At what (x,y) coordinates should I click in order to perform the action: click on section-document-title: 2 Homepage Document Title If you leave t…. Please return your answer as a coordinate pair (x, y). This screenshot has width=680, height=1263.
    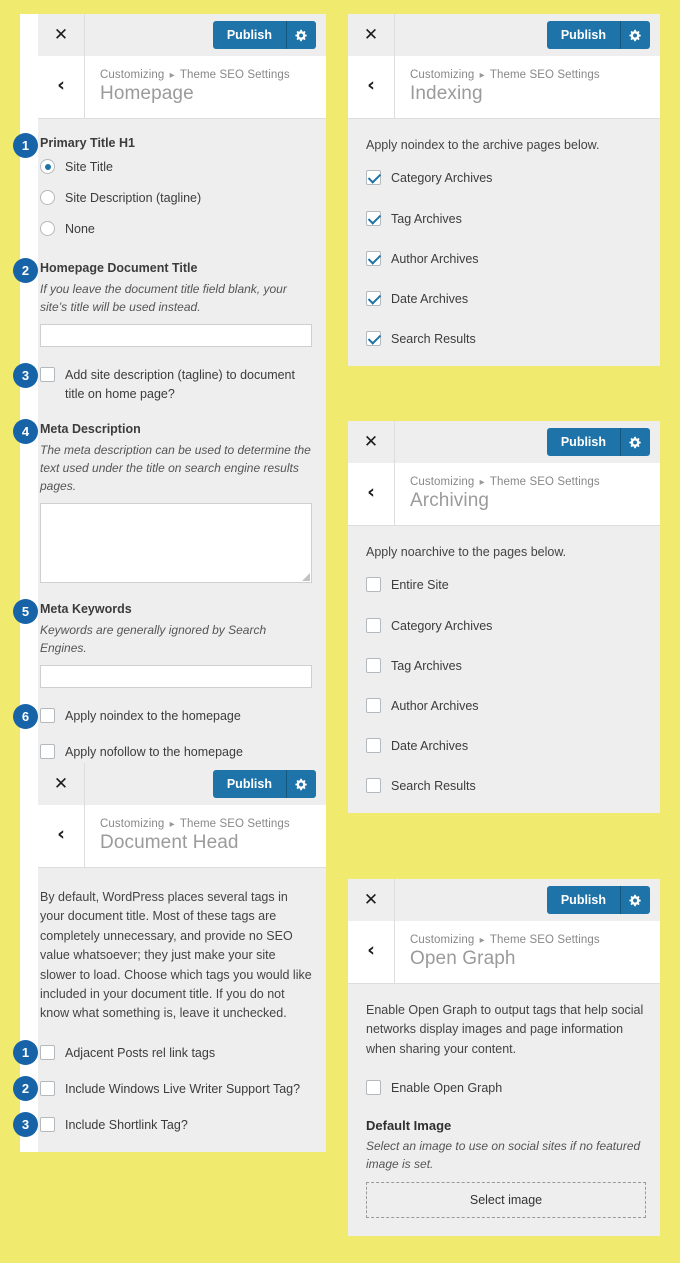
    Looking at the image, I should click on (162, 303).